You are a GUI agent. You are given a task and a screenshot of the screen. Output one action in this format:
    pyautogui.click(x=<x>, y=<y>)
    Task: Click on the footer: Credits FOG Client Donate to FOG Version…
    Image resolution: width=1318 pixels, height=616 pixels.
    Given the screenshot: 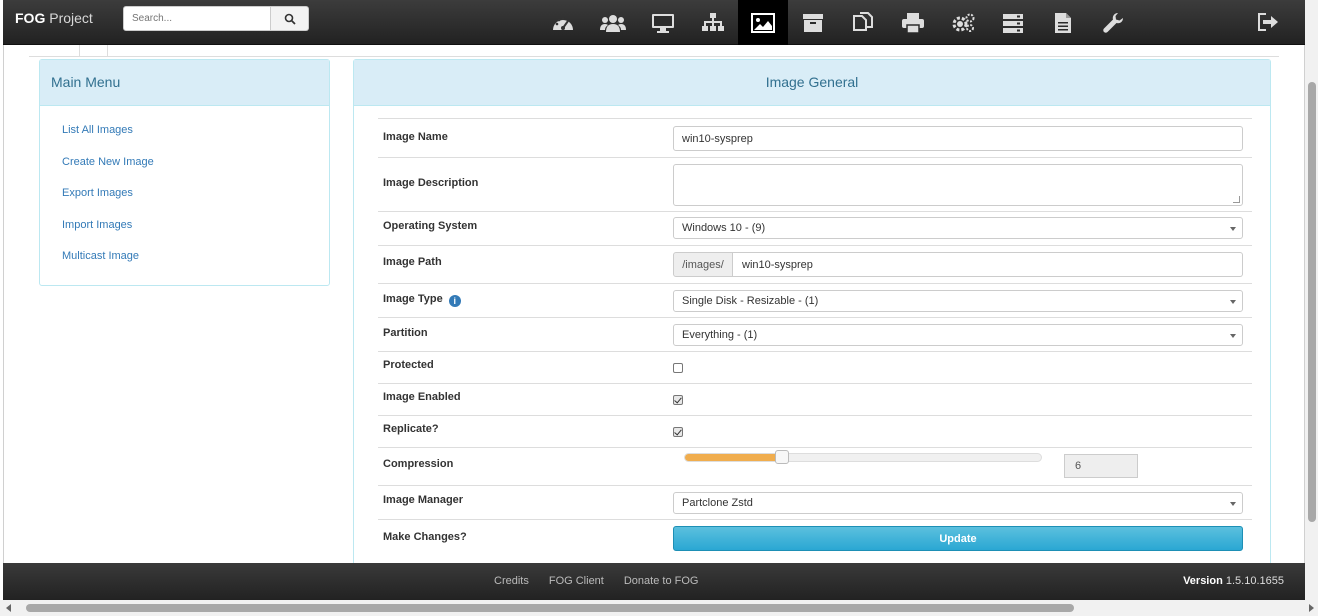 What is the action you would take?
    pyautogui.click(x=654, y=581)
    